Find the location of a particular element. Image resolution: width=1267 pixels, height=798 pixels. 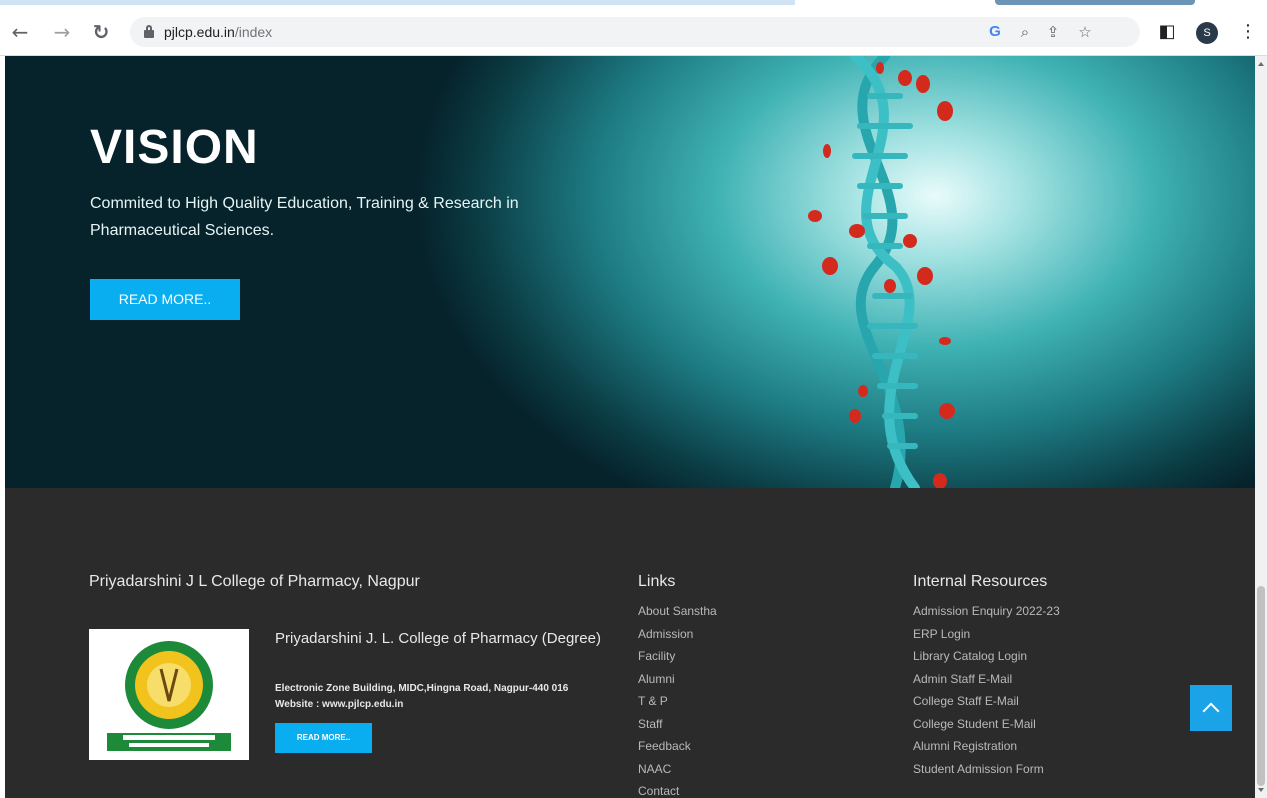

menu-dots-icon: ⋮ is located at coordinates (1248, 32).